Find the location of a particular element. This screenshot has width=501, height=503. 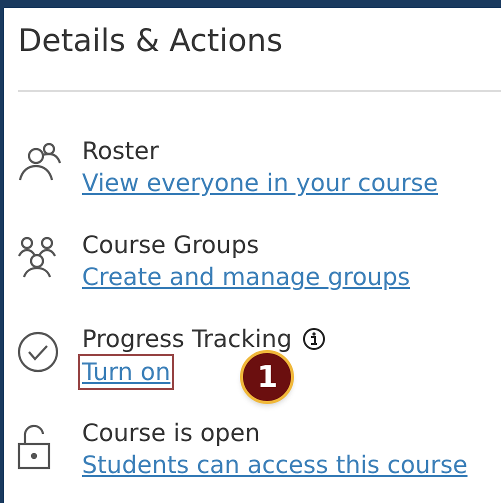

item-label: Course is open is located at coordinates (171, 433).